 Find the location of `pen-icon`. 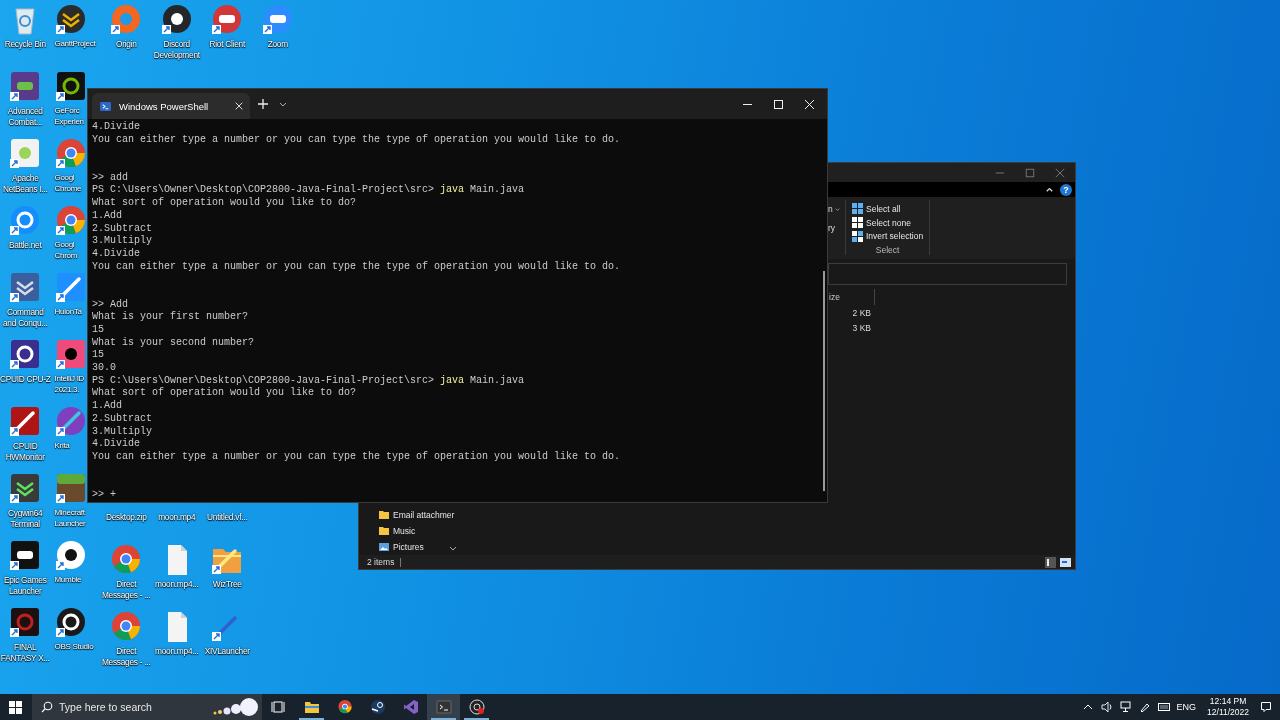

pen-icon is located at coordinates (1144, 707).